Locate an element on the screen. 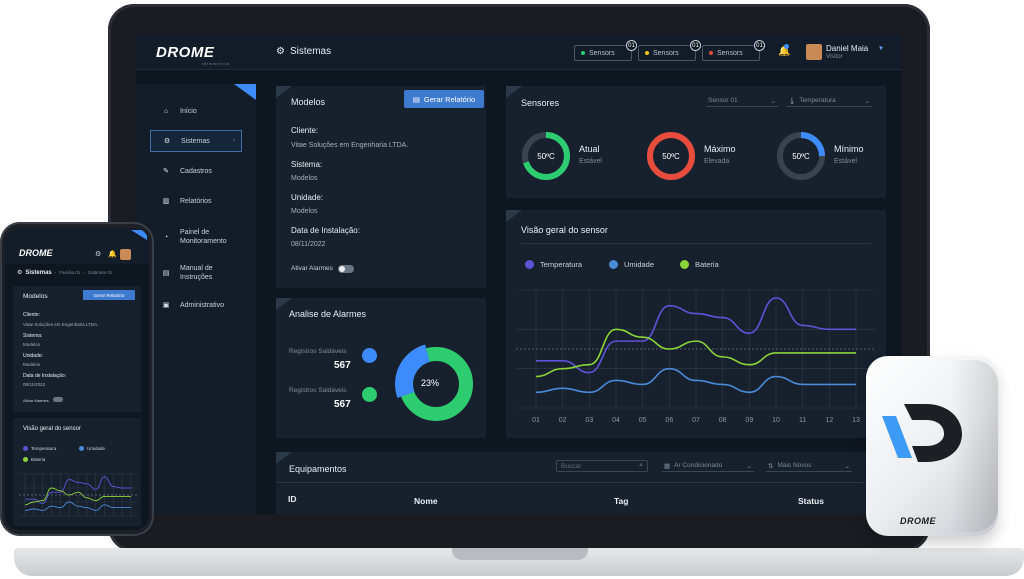  chevron-down-icon: ⌄ is located at coordinates (749, 466).